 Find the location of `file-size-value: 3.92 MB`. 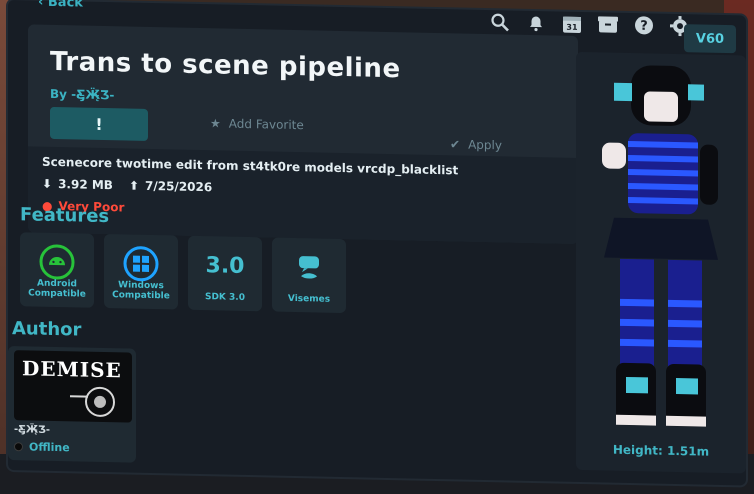

file-size-value: 3.92 MB is located at coordinates (85, 185).